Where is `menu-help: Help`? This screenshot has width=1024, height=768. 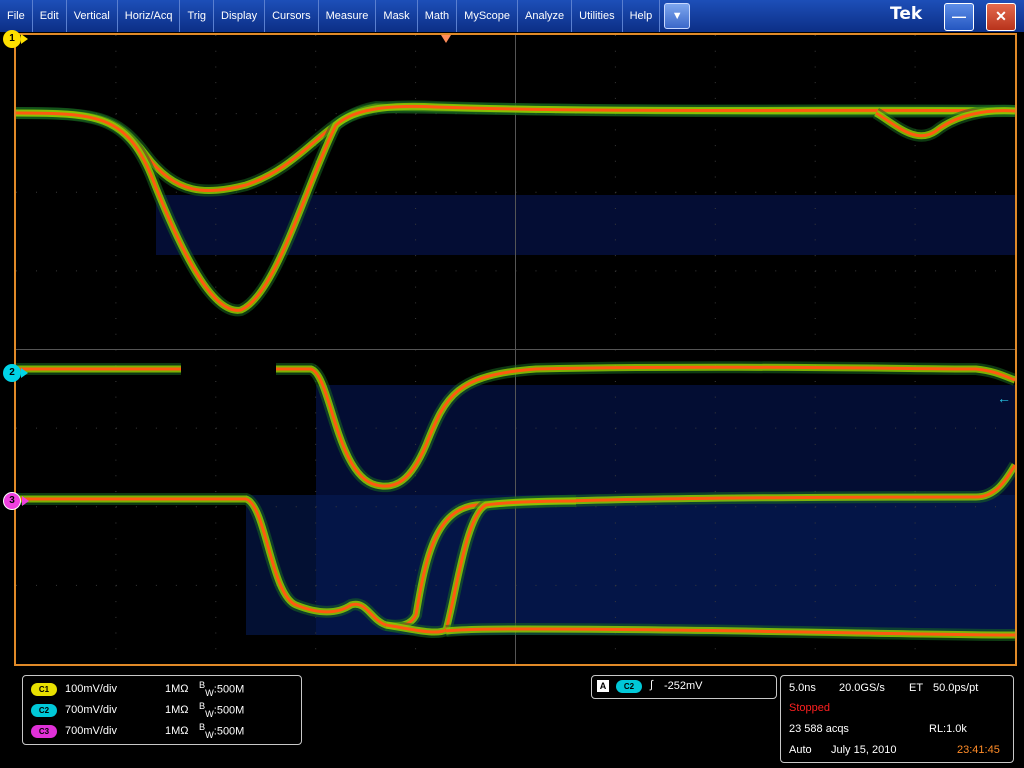
menu-help: Help is located at coordinates (642, 16).